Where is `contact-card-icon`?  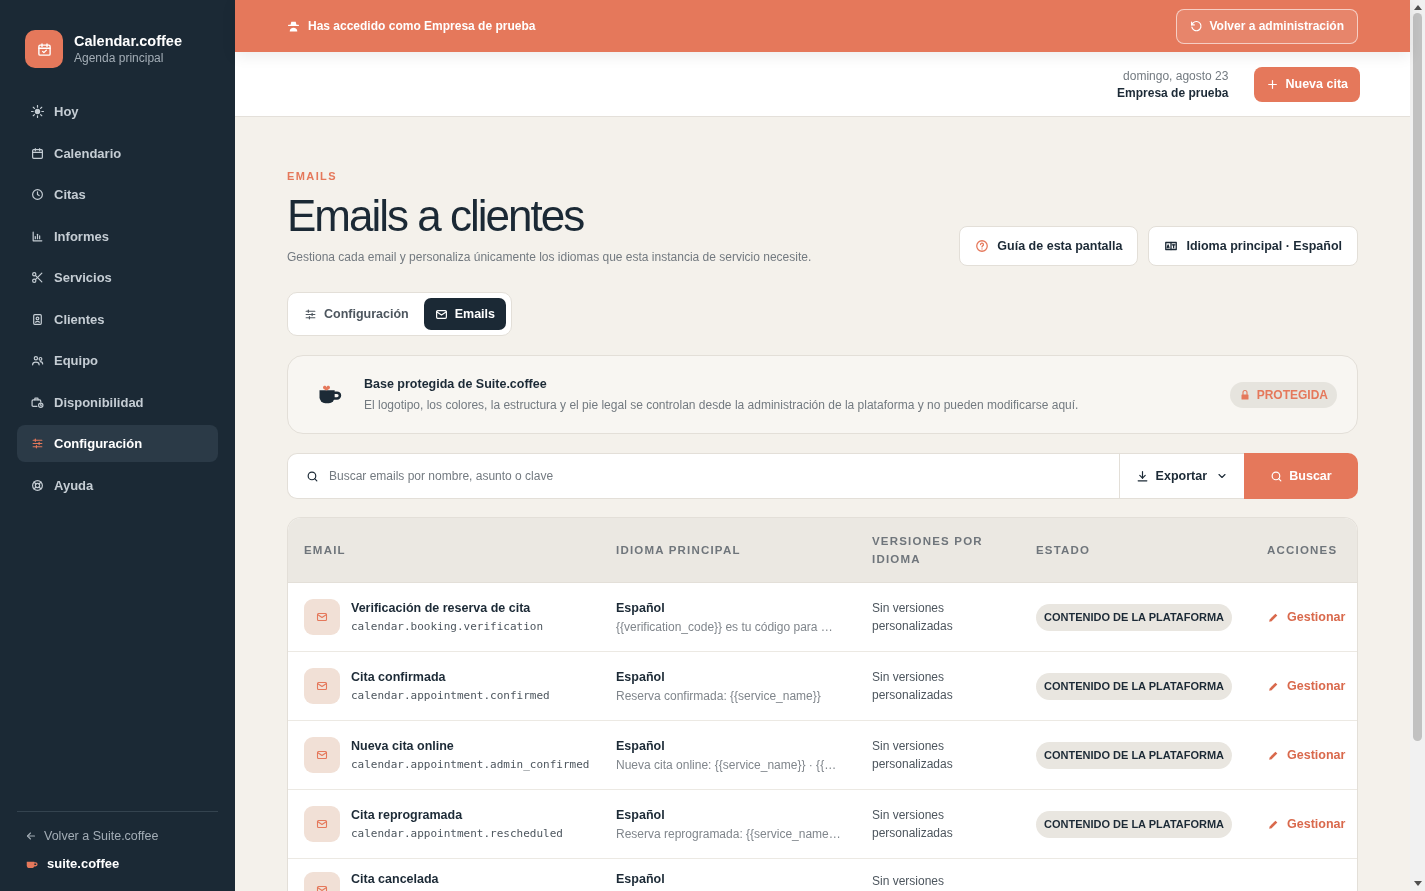 contact-card-icon is located at coordinates (37, 319).